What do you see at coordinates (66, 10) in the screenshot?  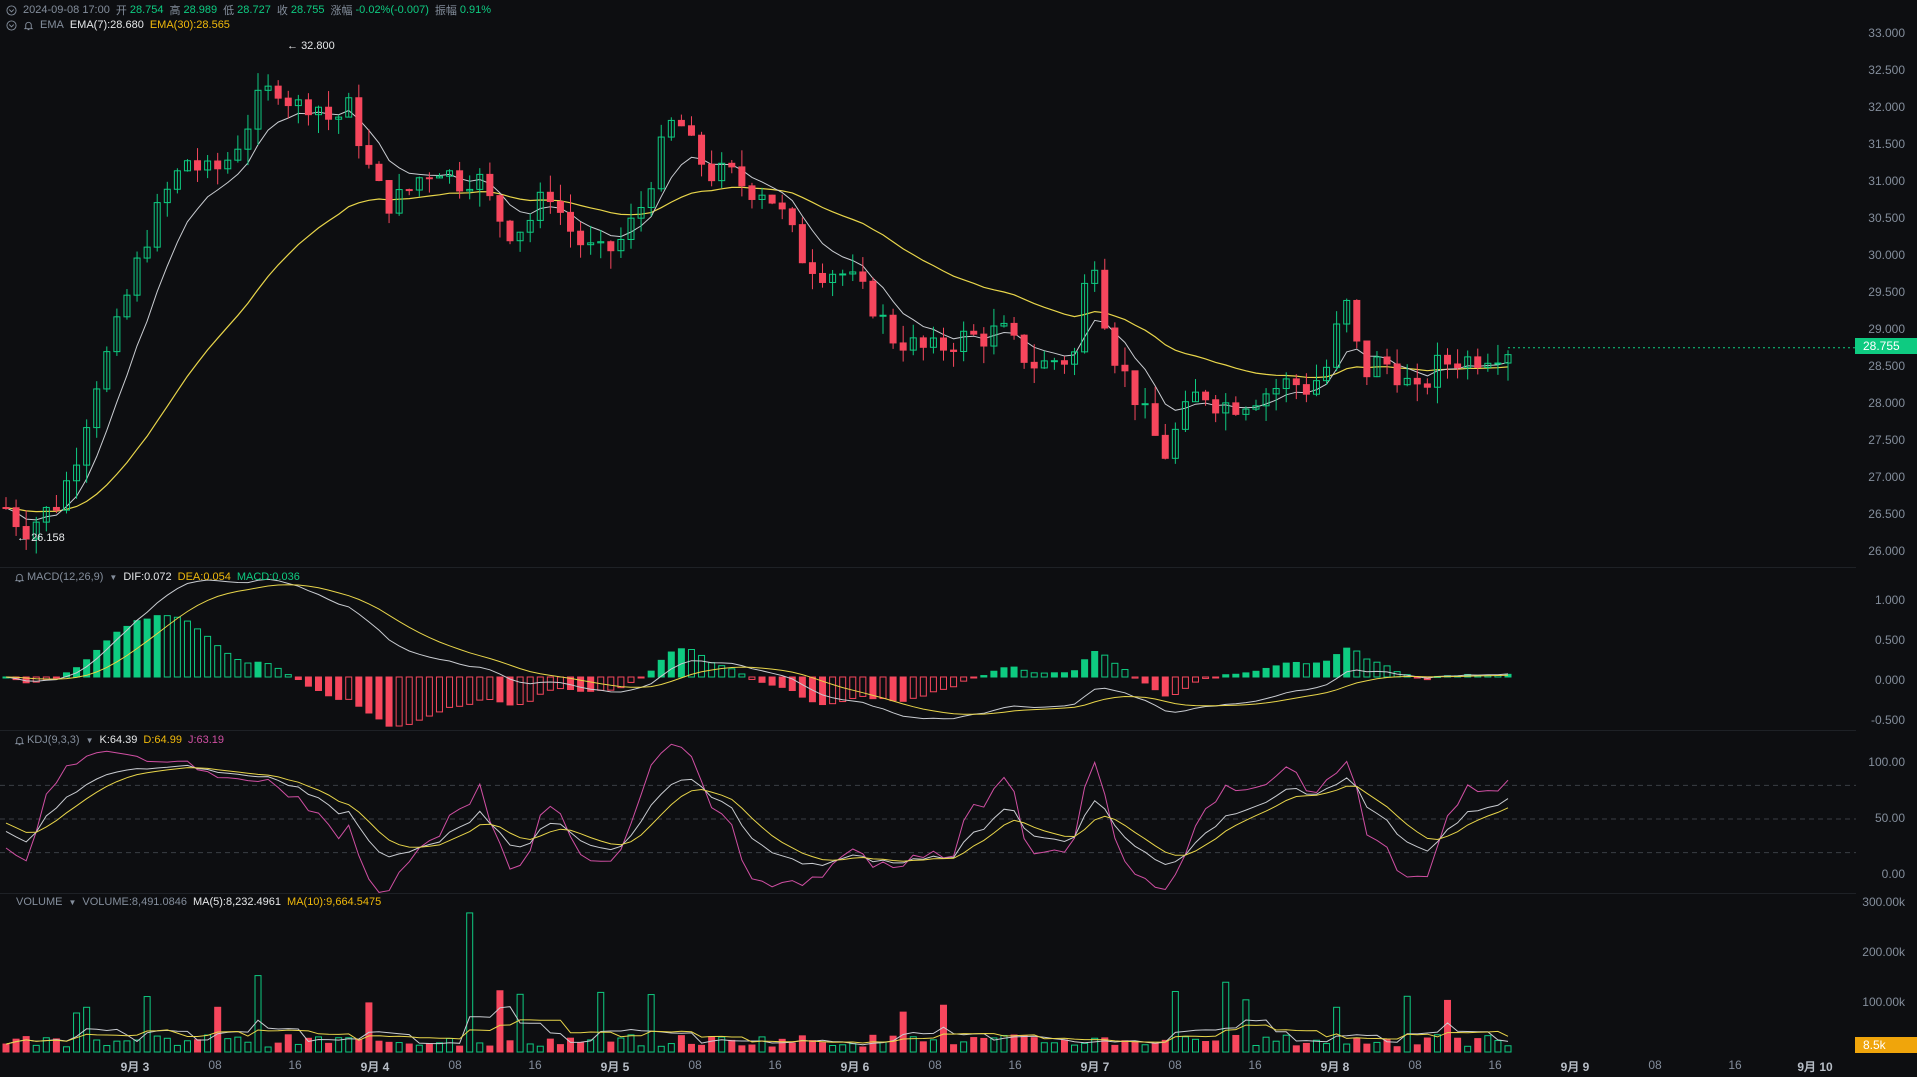 I see `ohlc-datetime: 2024-09-08 17:00` at bounding box center [66, 10].